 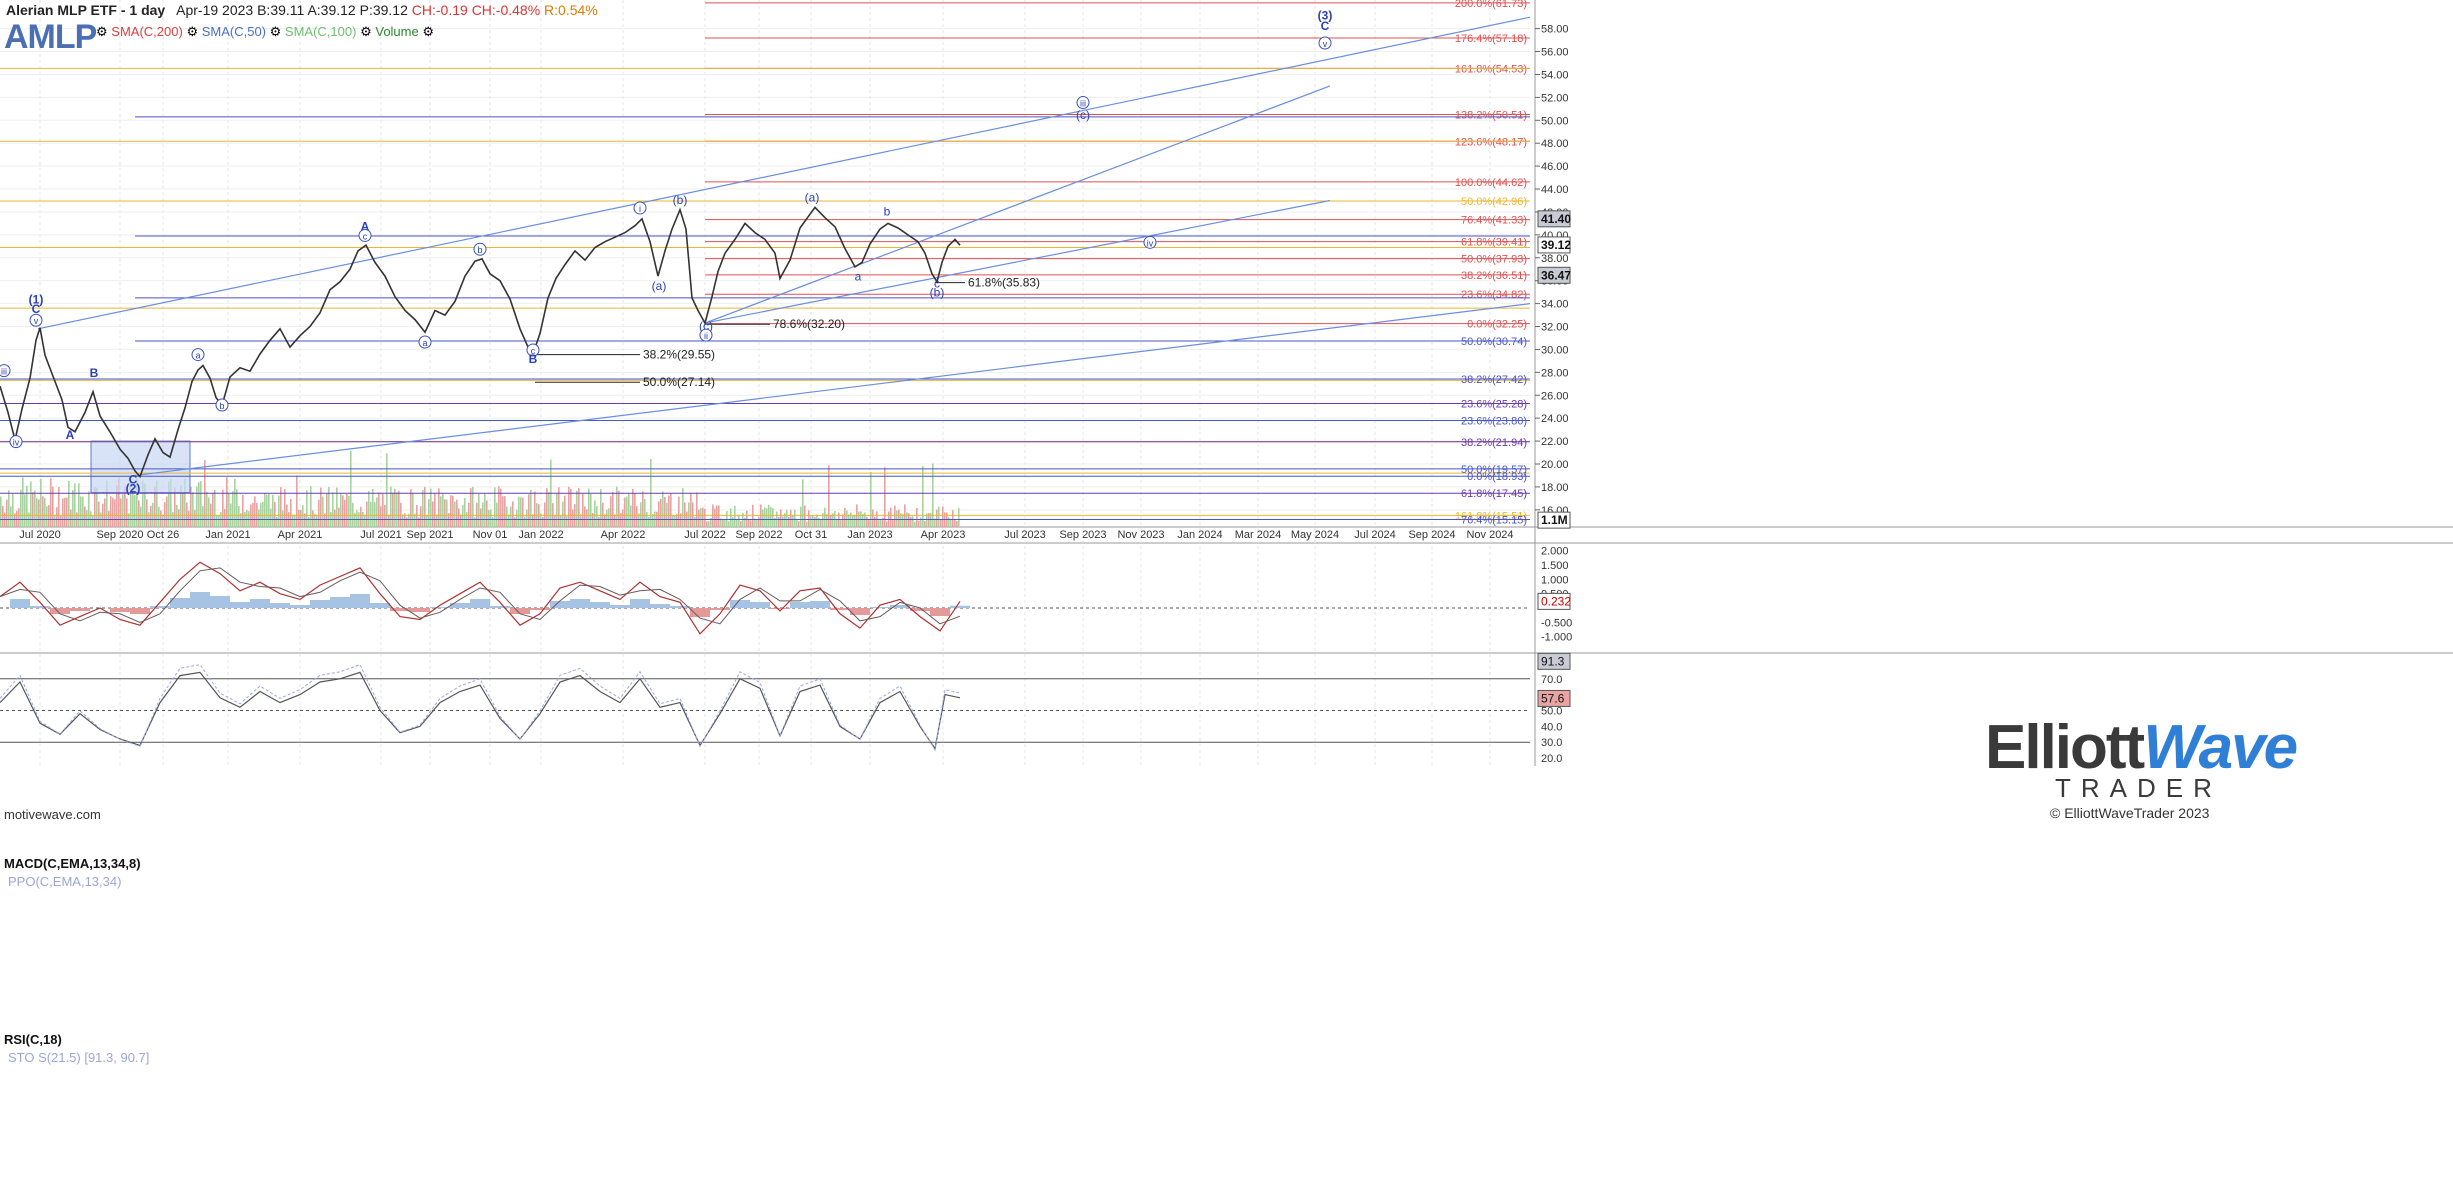 I want to click on inline-level-label: 78.6%(32.20), so click(x=809, y=324).